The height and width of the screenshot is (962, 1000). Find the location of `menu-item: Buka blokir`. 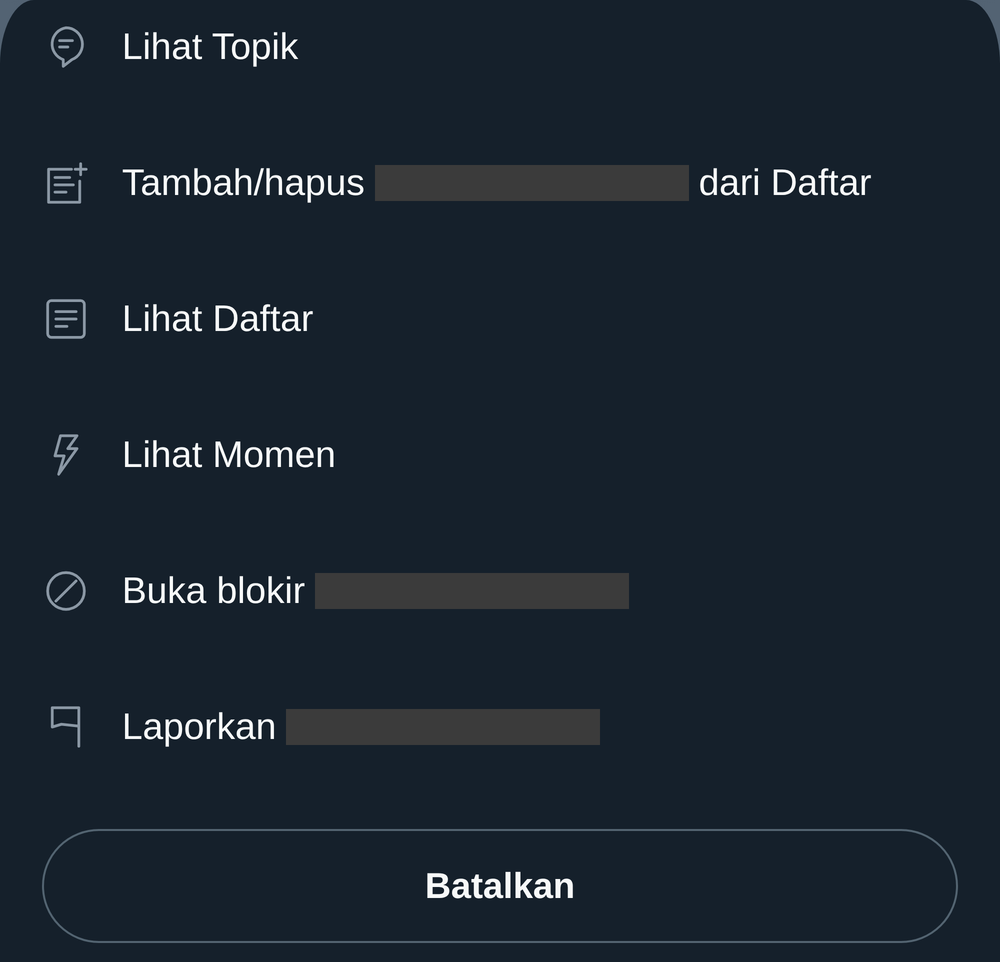

menu-item: Buka blokir is located at coordinates (341, 591).